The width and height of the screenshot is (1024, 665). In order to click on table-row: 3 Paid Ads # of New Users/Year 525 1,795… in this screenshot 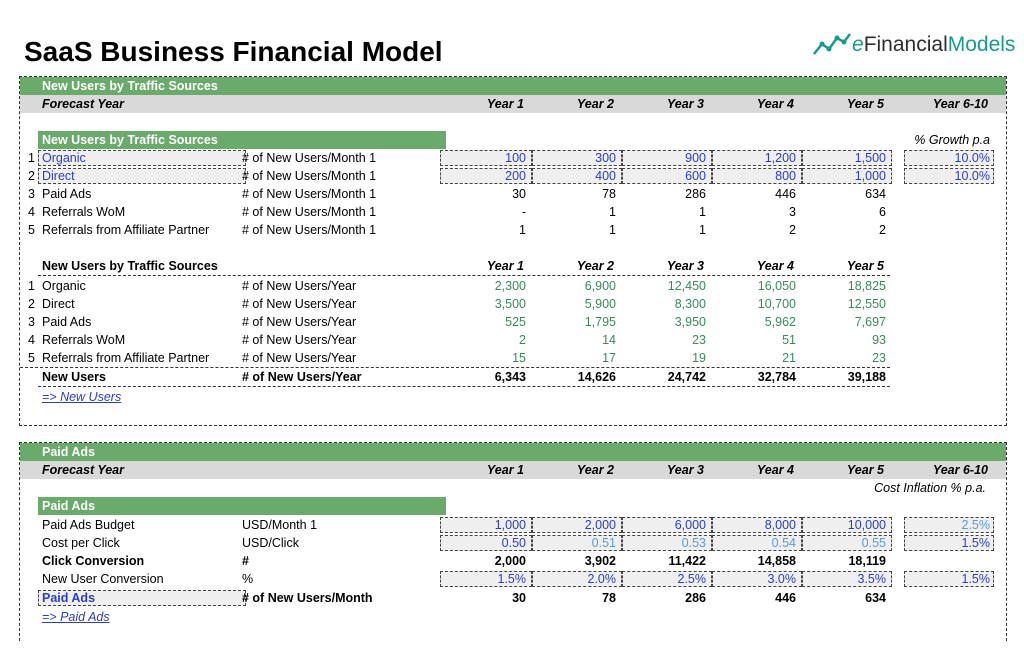, I will do `click(513, 322)`.